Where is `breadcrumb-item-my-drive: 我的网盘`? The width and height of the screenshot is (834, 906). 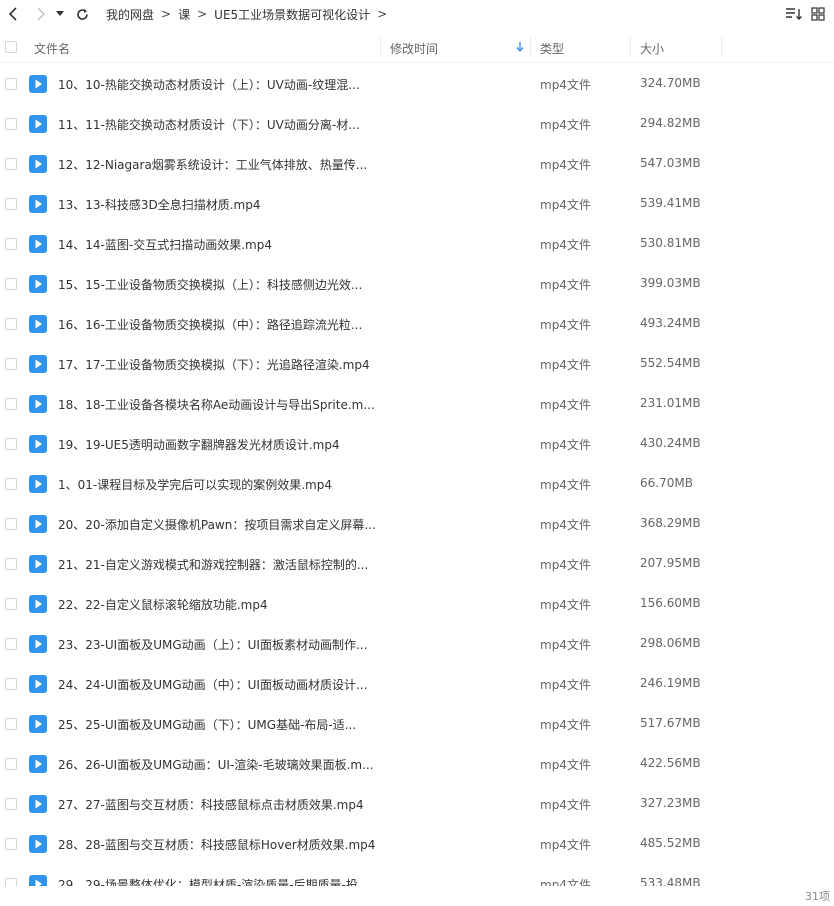
breadcrumb-item-my-drive: 我的网盘 is located at coordinates (130, 14).